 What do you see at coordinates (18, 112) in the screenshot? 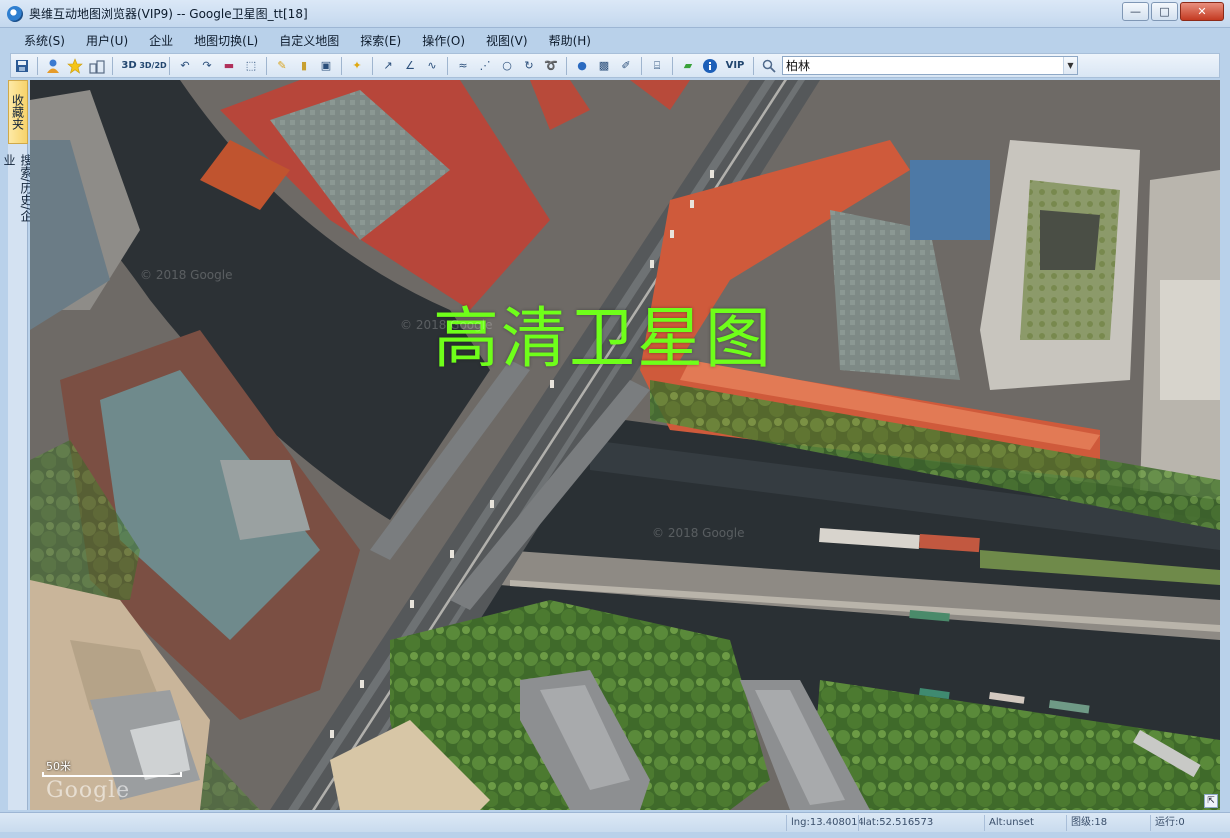
I see `tab-favorites: 收藏夹` at bounding box center [18, 112].